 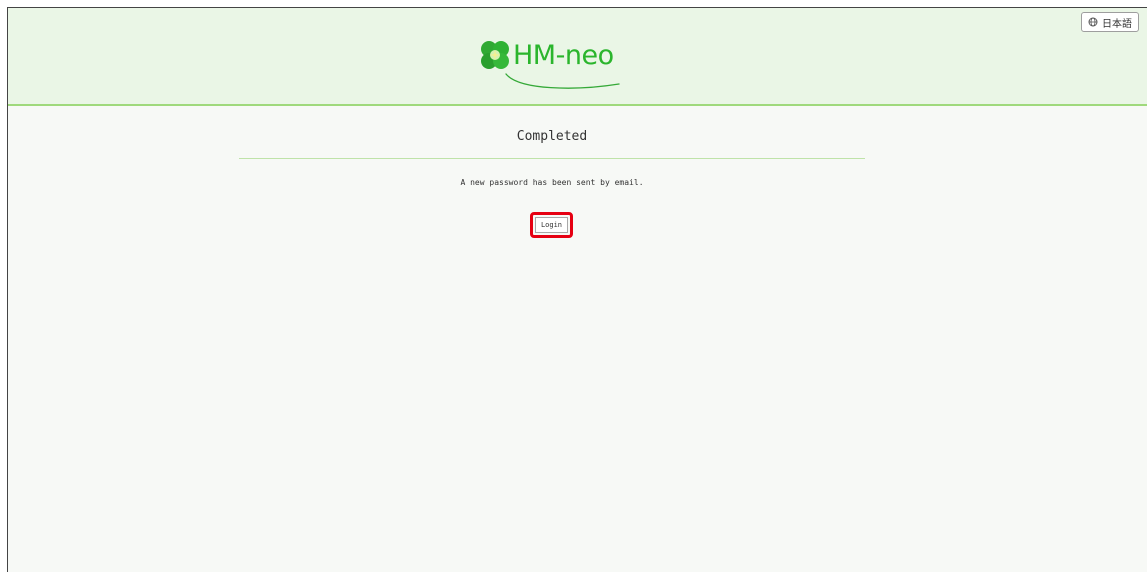 I want to click on title-divider, so click(x=552, y=158).